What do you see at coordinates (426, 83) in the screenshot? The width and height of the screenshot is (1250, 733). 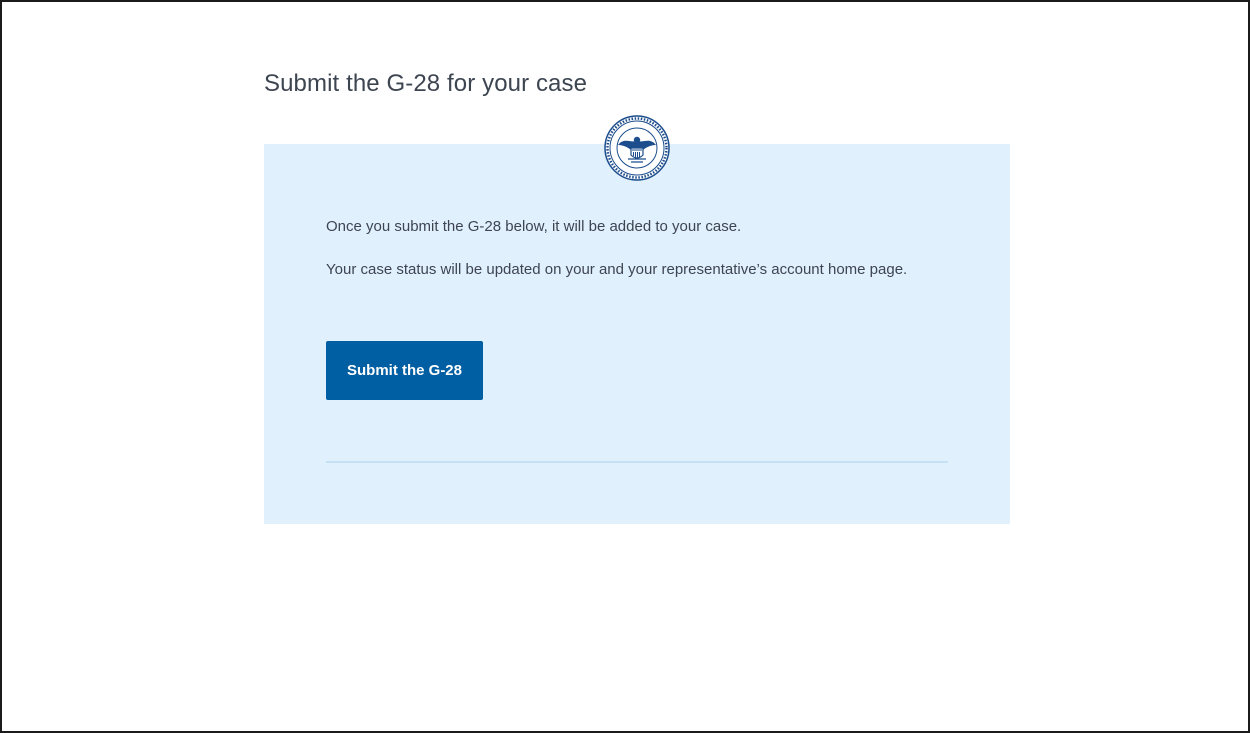 I see `page-title: Submit the G-28 for your case` at bounding box center [426, 83].